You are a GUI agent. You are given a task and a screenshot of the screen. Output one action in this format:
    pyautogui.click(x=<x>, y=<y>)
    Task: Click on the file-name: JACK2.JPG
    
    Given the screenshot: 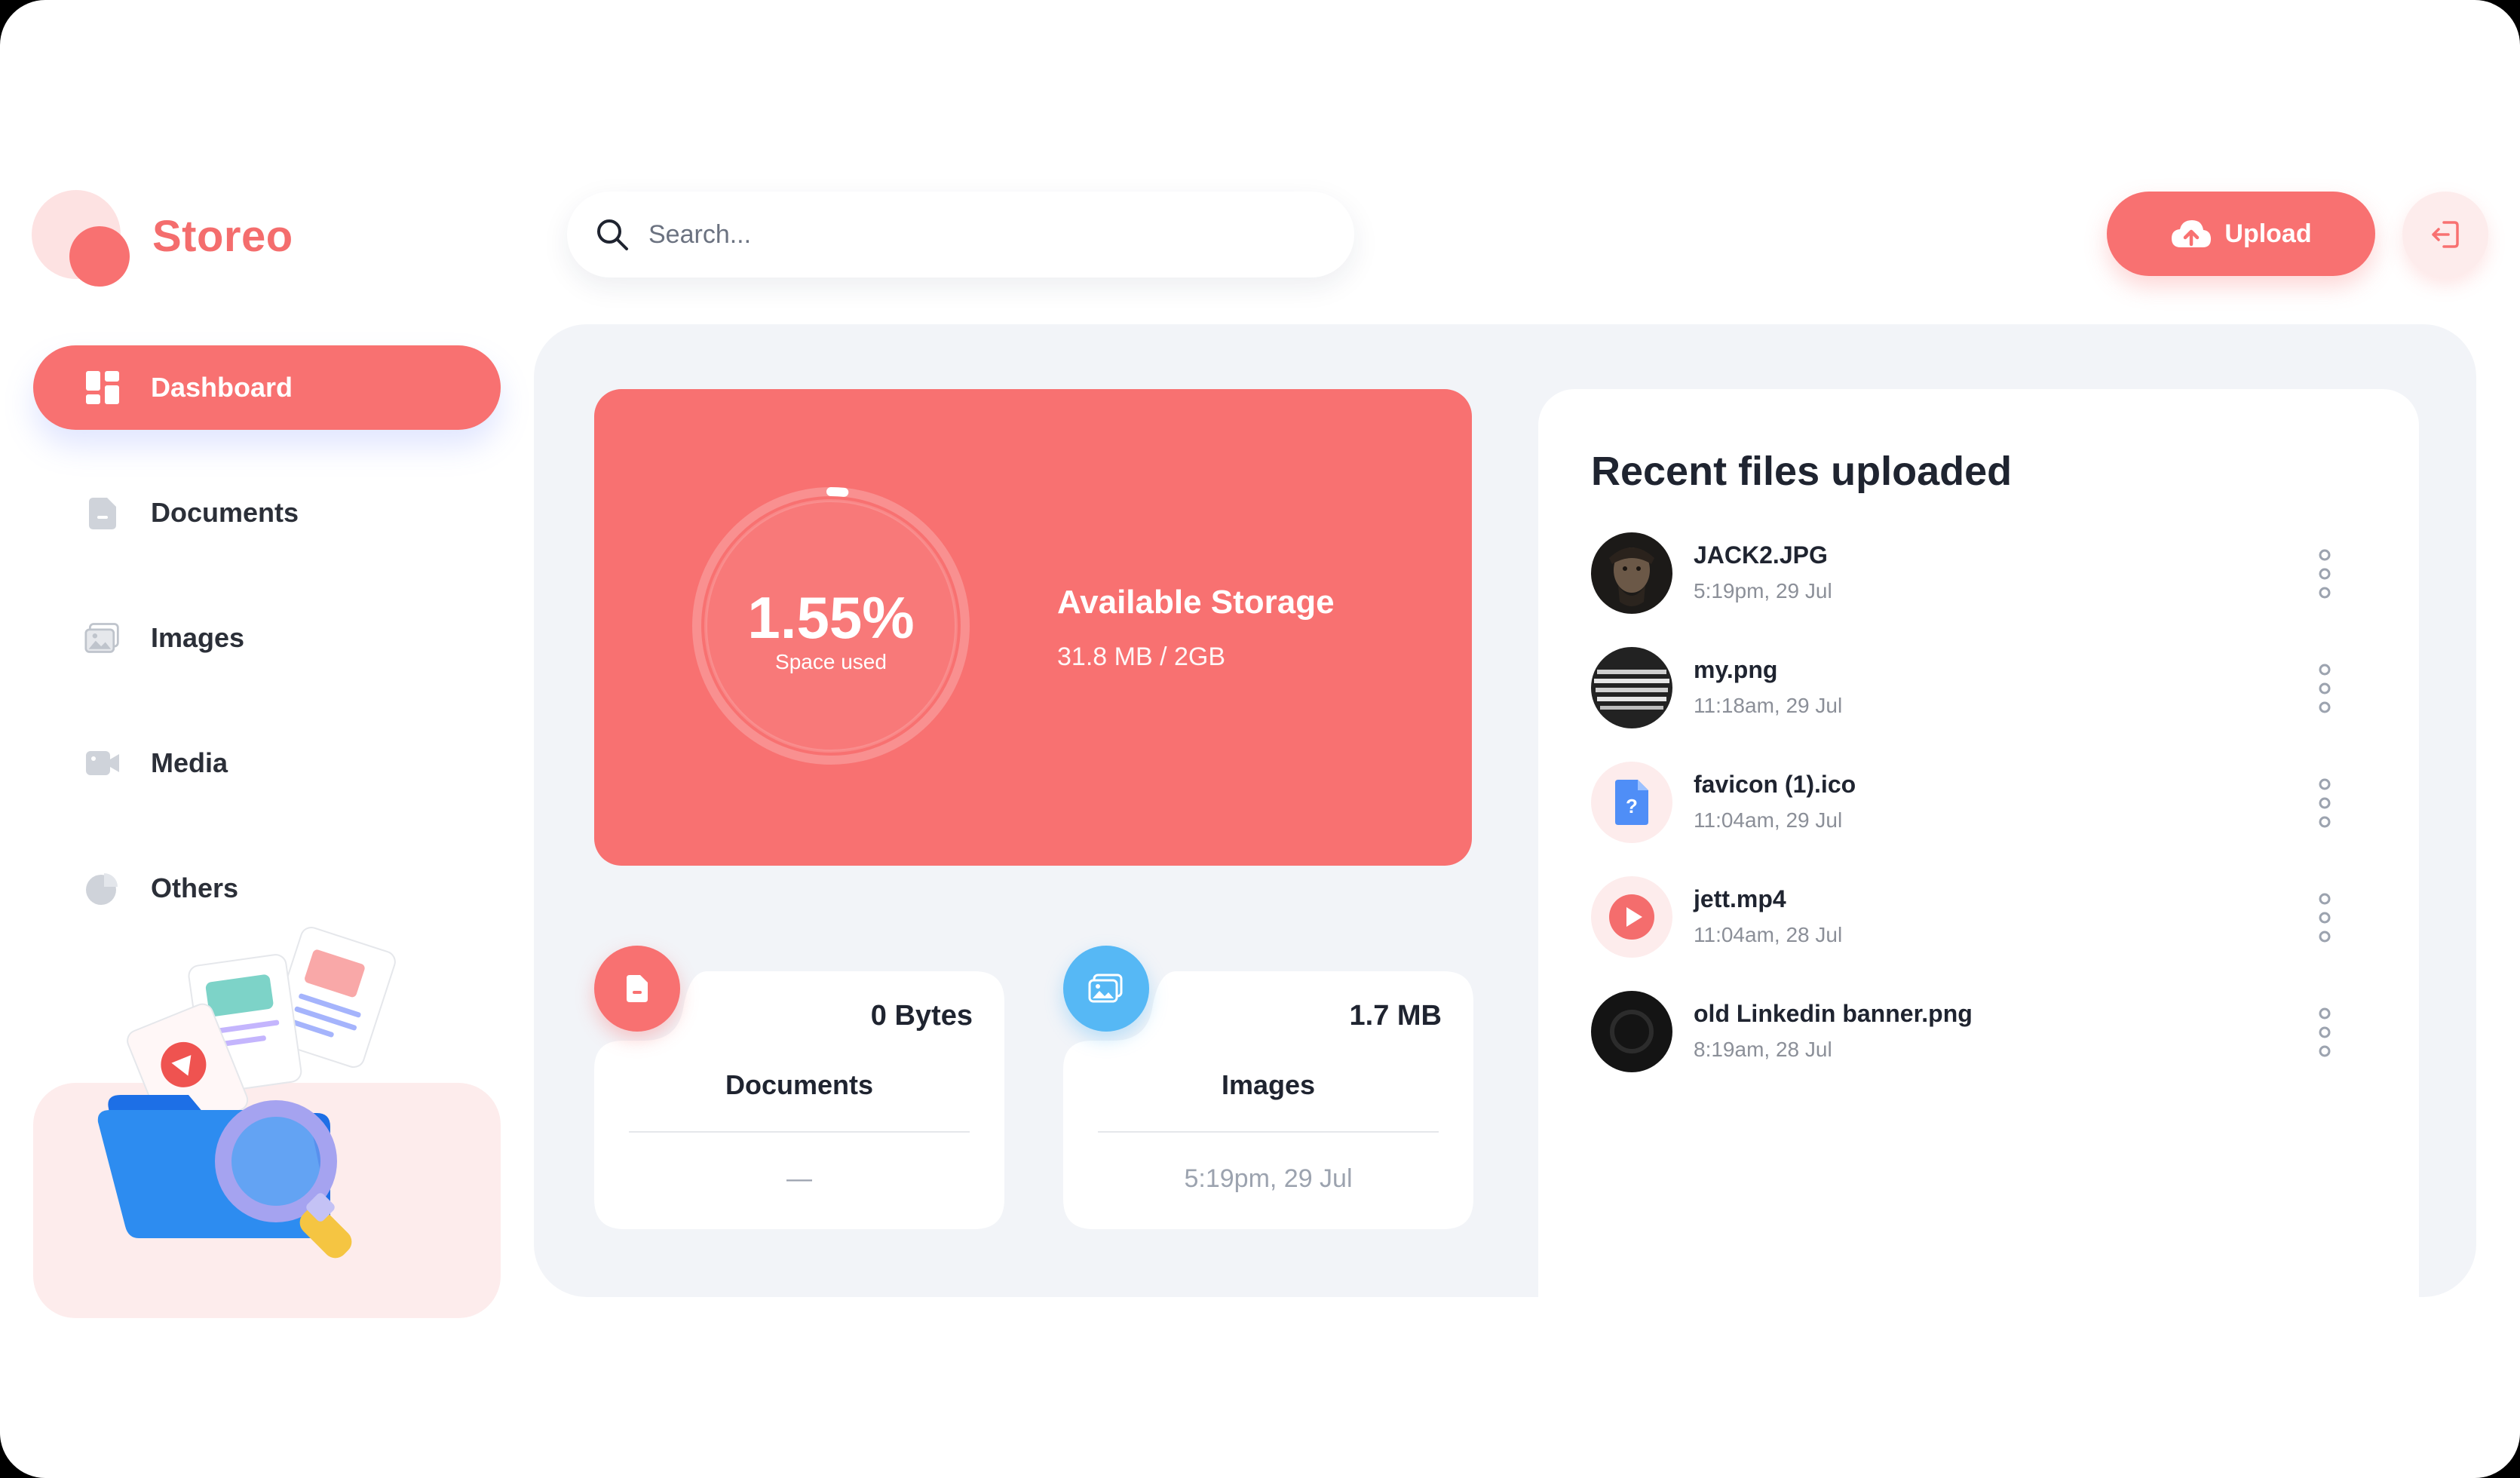 What is the action you would take?
    pyautogui.click(x=1761, y=555)
    